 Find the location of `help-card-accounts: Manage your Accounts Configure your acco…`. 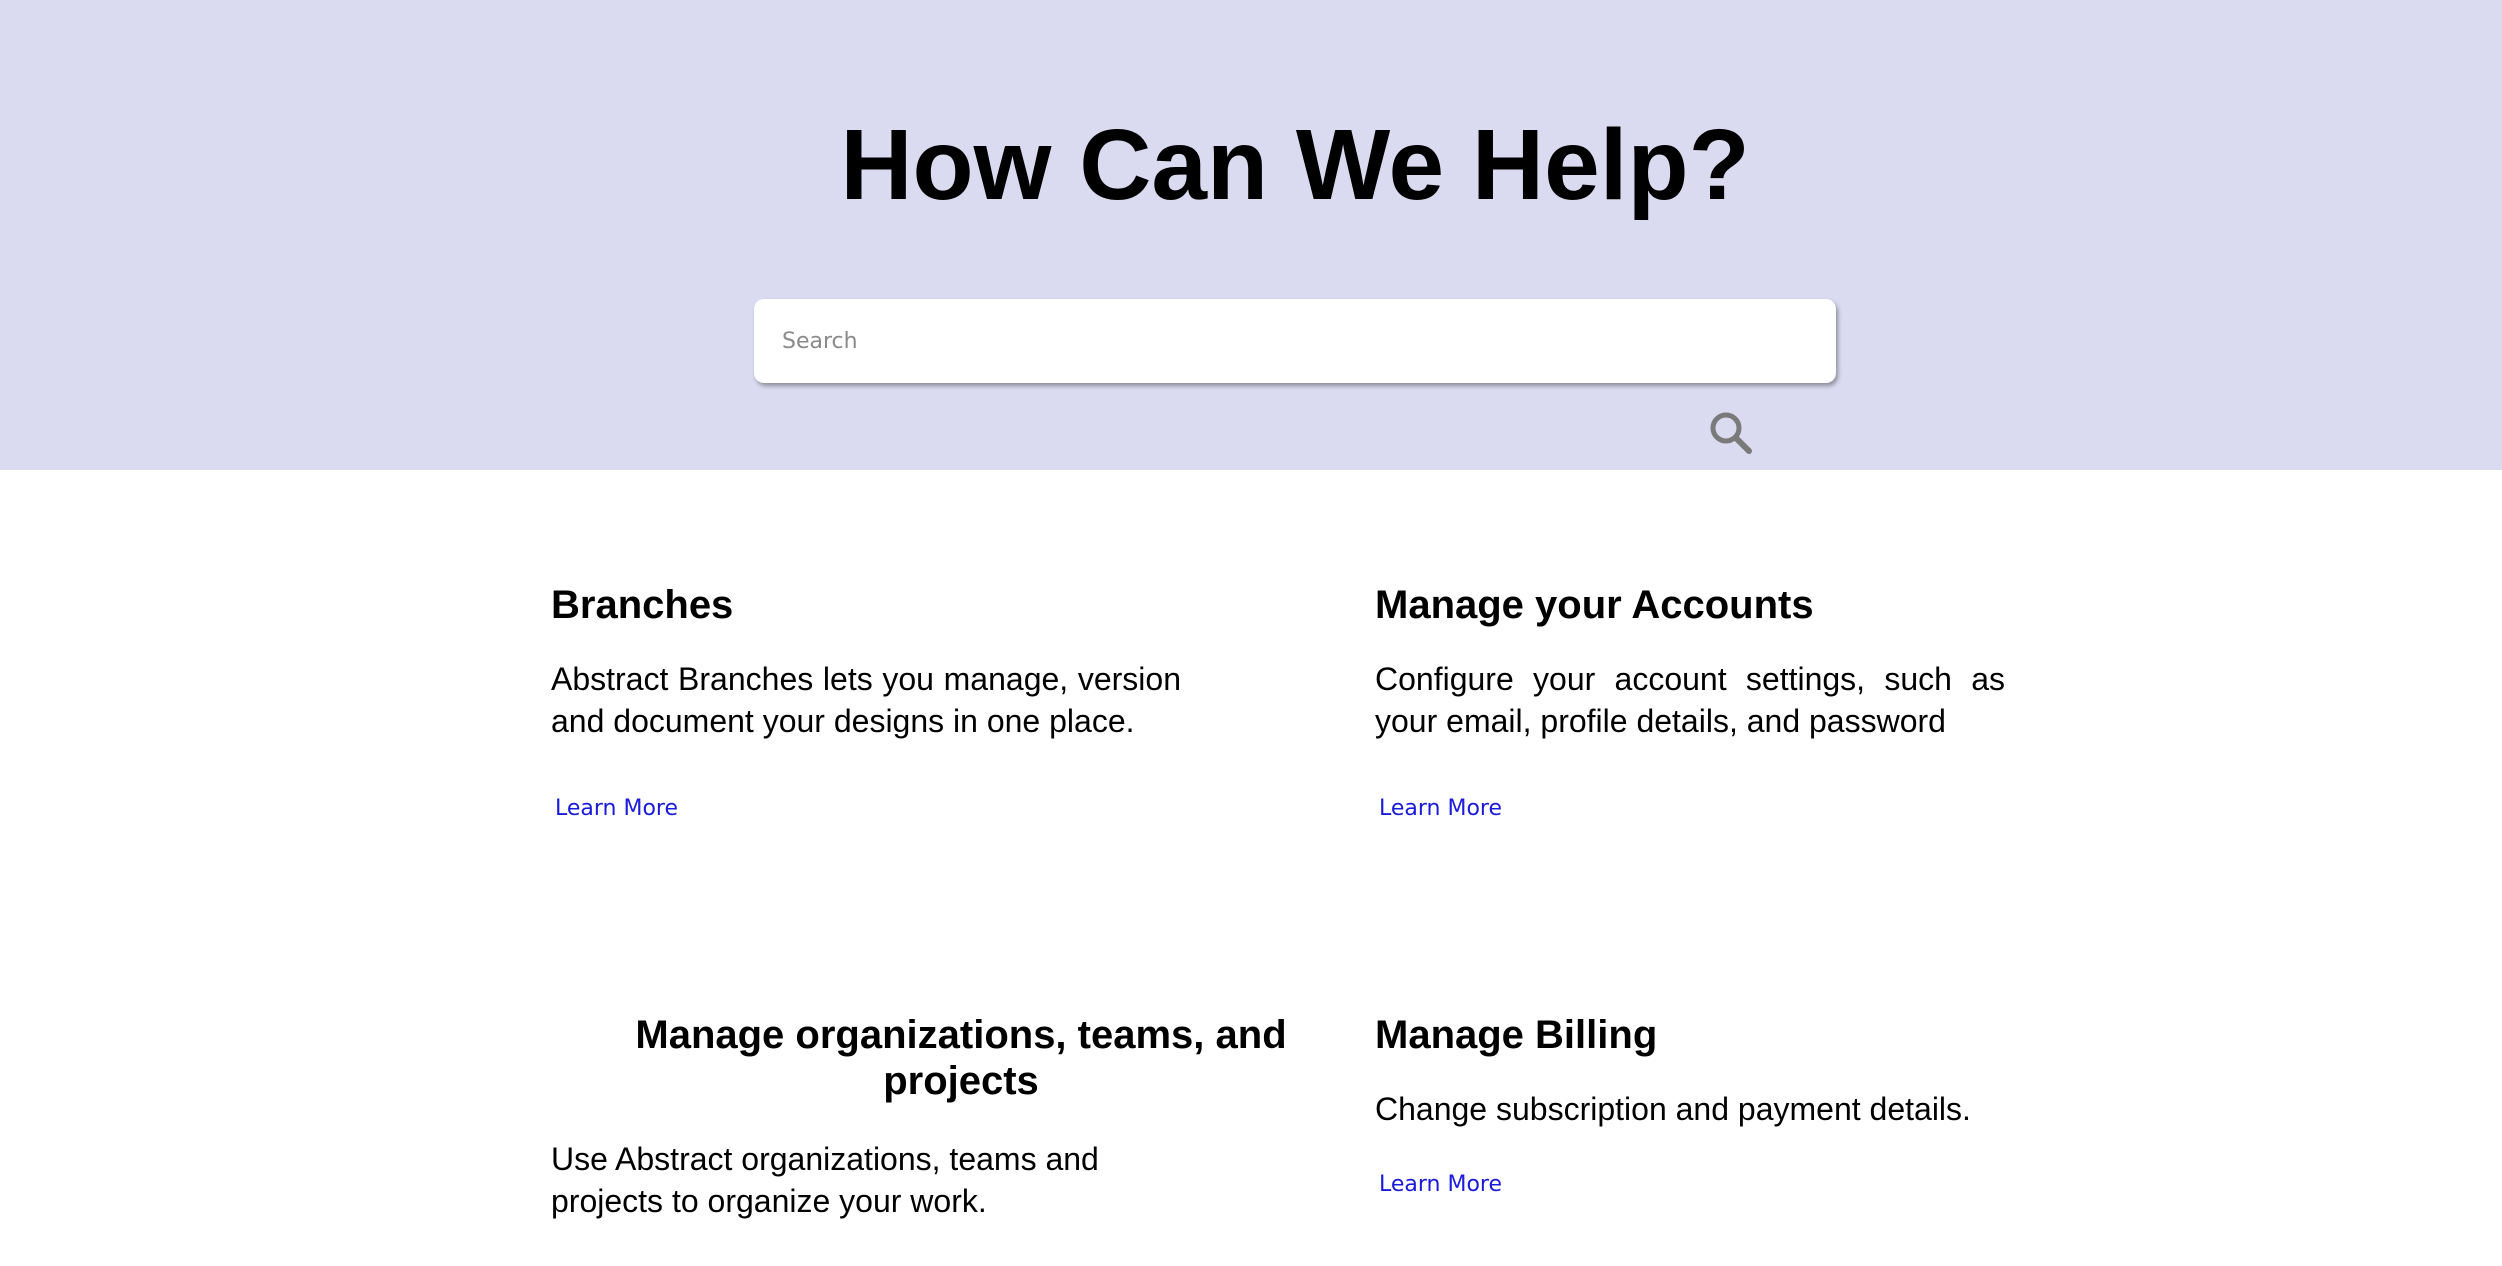

help-card-accounts: Manage your Accounts Configure your acco… is located at coordinates (1690, 701).